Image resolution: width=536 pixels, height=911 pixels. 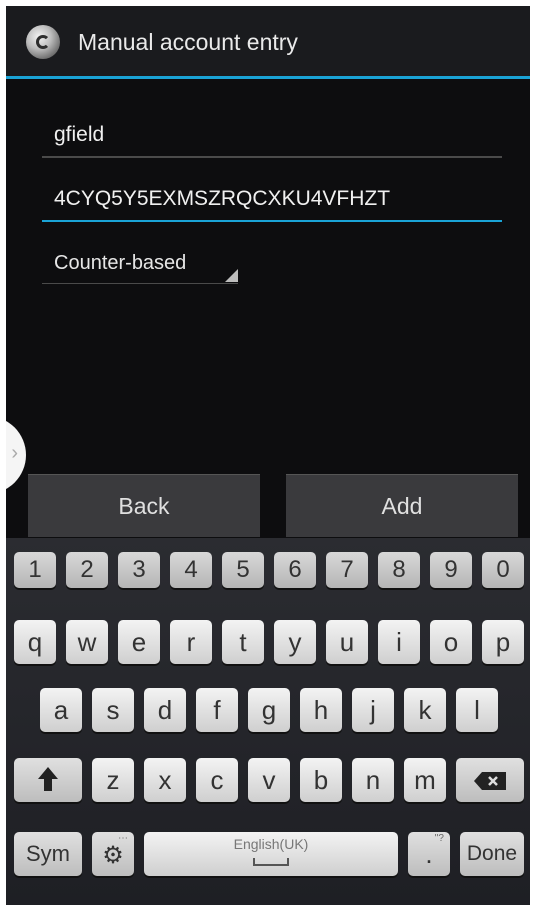 I want to click on spinner-triangle-icon, so click(x=231, y=275).